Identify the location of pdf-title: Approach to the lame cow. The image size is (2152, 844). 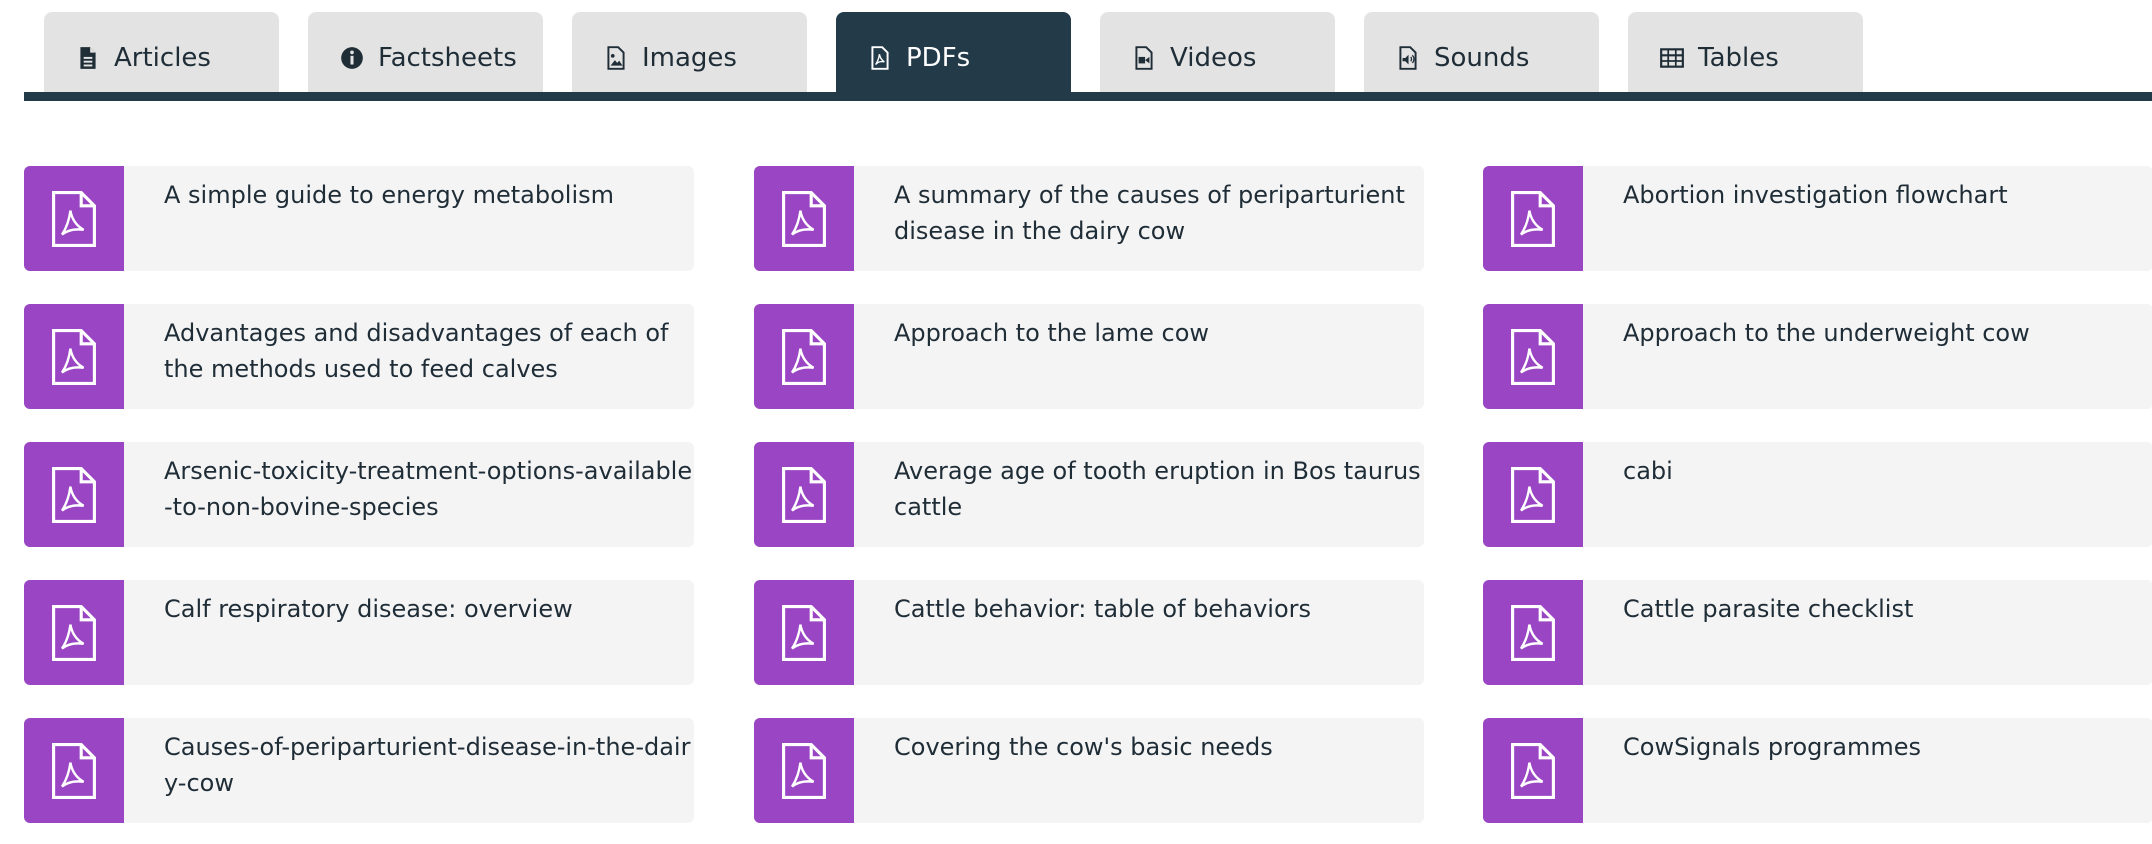
(1052, 333).